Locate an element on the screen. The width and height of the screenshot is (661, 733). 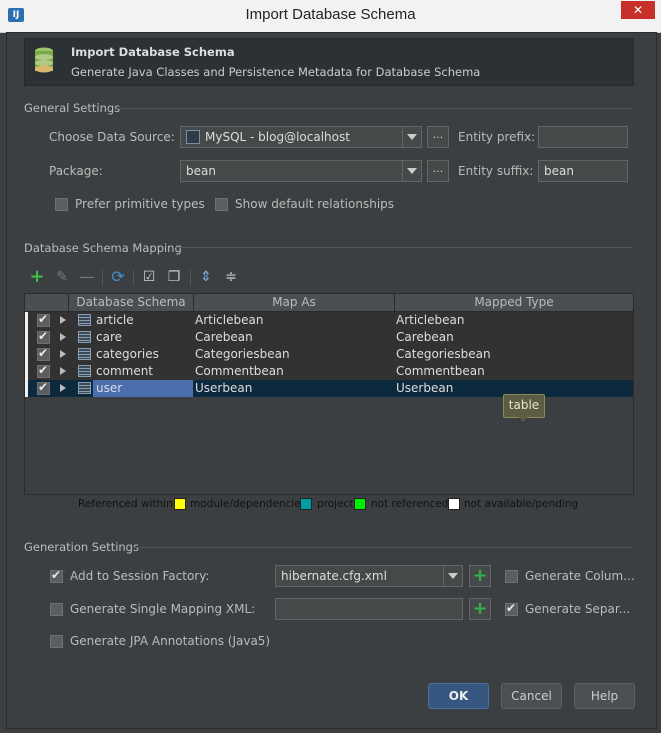
generate-column-checkbox is located at coordinates (511, 576).